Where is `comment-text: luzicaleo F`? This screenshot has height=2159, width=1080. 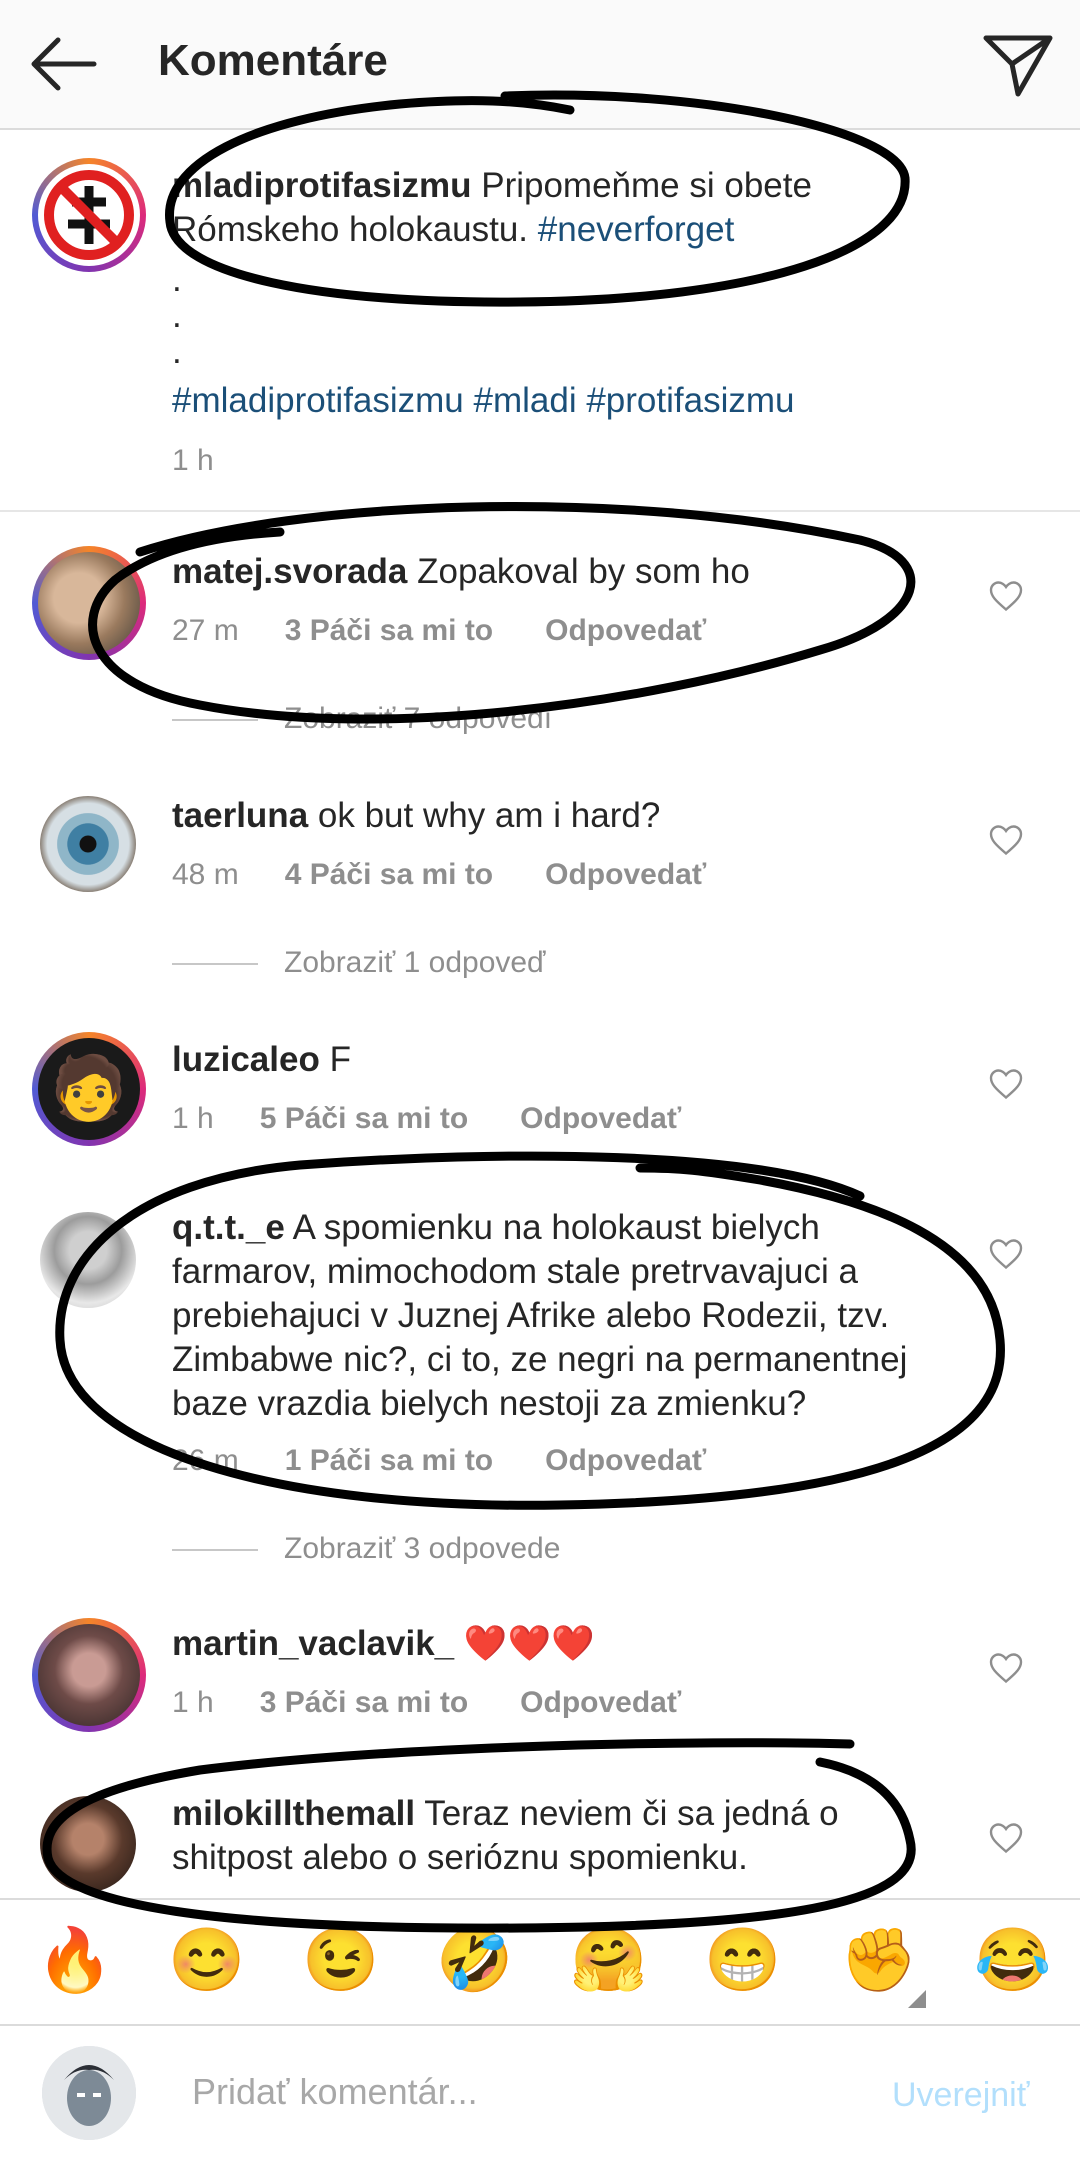 comment-text: luzicaleo F is located at coordinates (562, 1060).